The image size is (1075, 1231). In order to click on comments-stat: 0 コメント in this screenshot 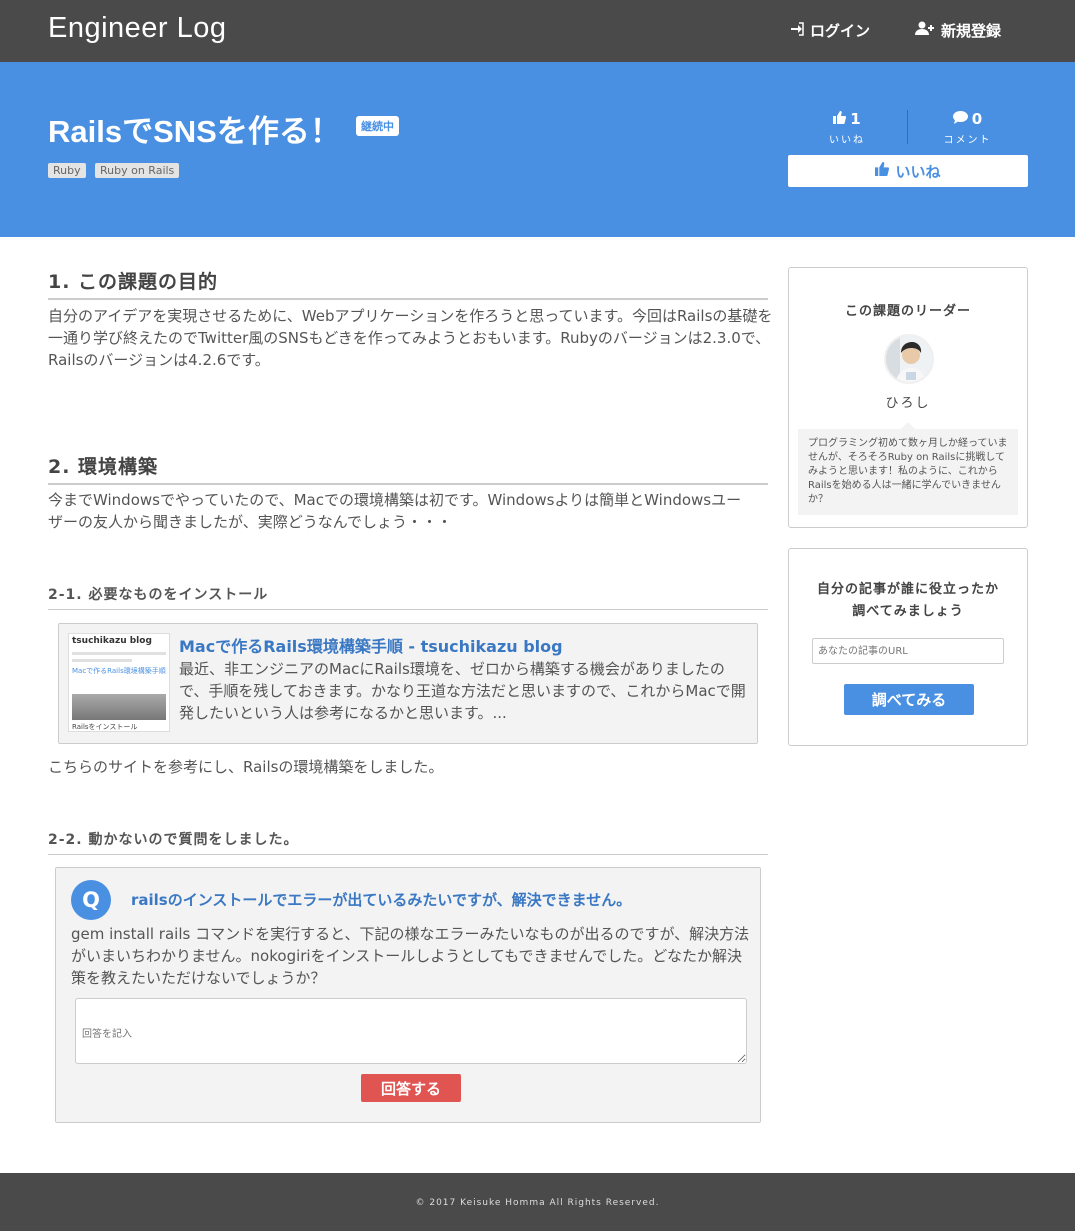, I will do `click(967, 128)`.